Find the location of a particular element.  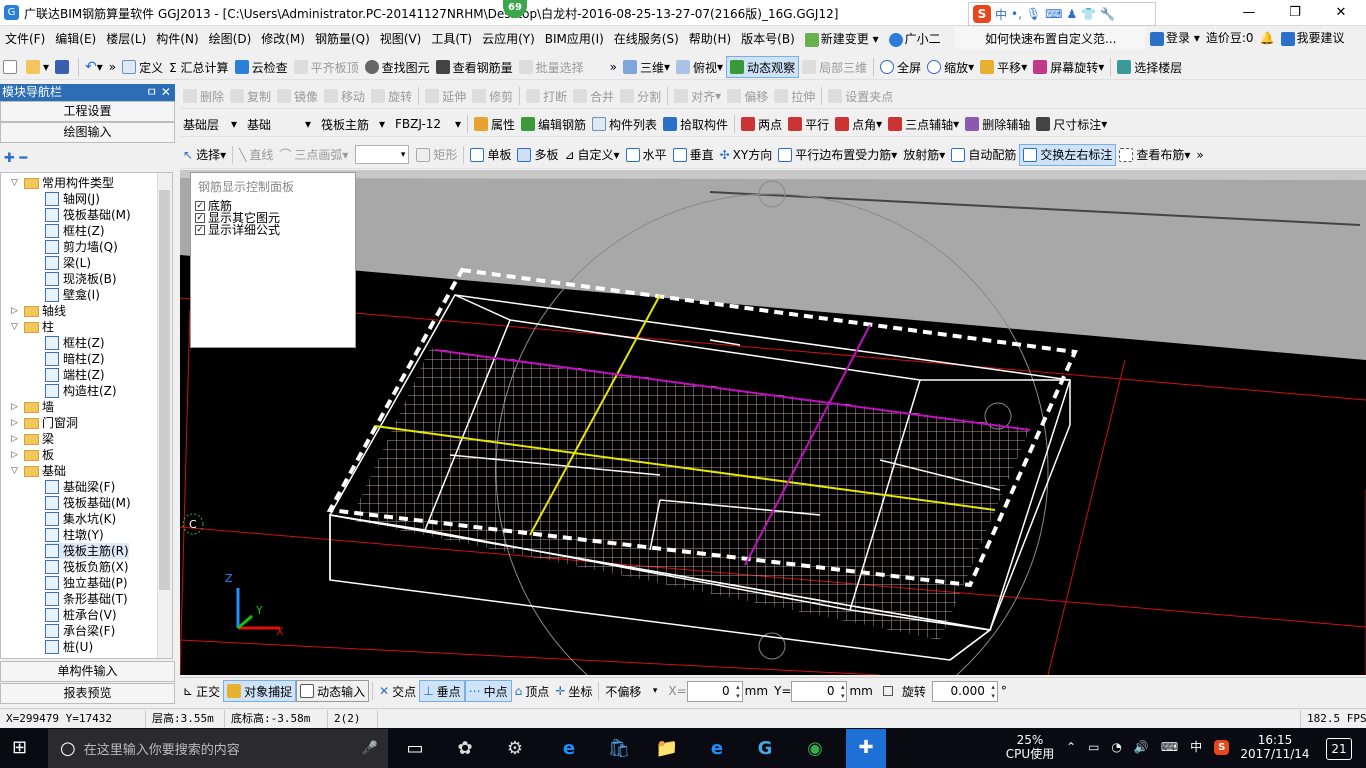

menu-tools: 工具(T) is located at coordinates (451, 38).